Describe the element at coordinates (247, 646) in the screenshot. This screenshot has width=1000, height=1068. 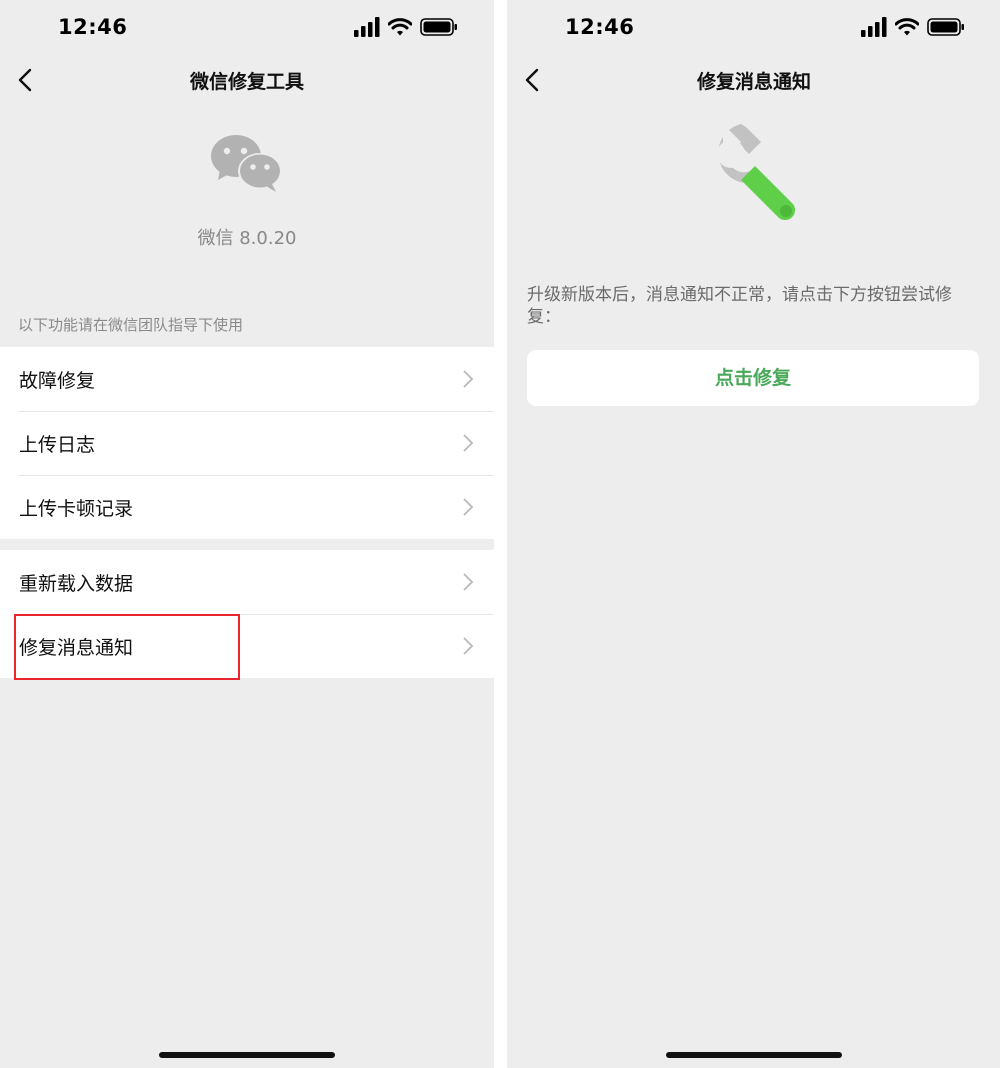
I see `menu-item-fix-notifications: 修复消息通知` at that location.